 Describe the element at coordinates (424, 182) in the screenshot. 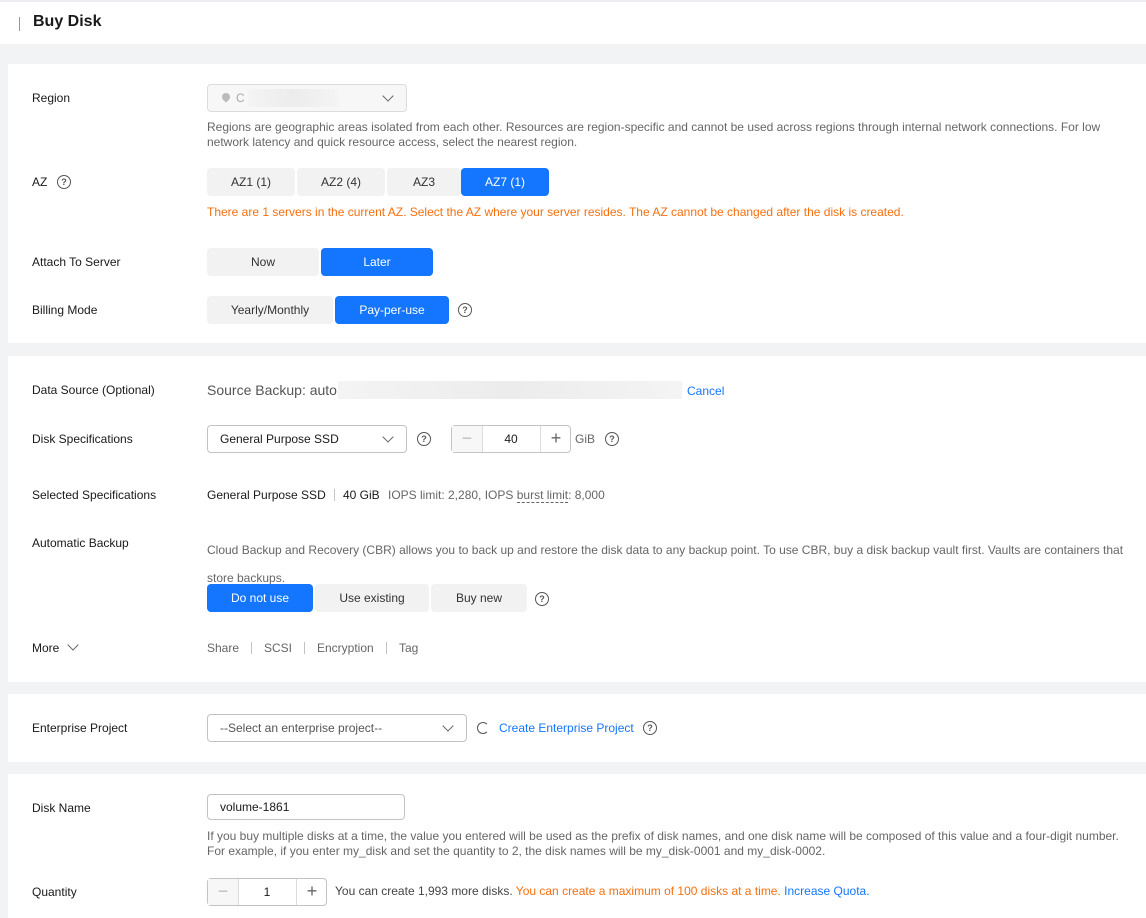

I see `az-option-3: AZ3` at that location.